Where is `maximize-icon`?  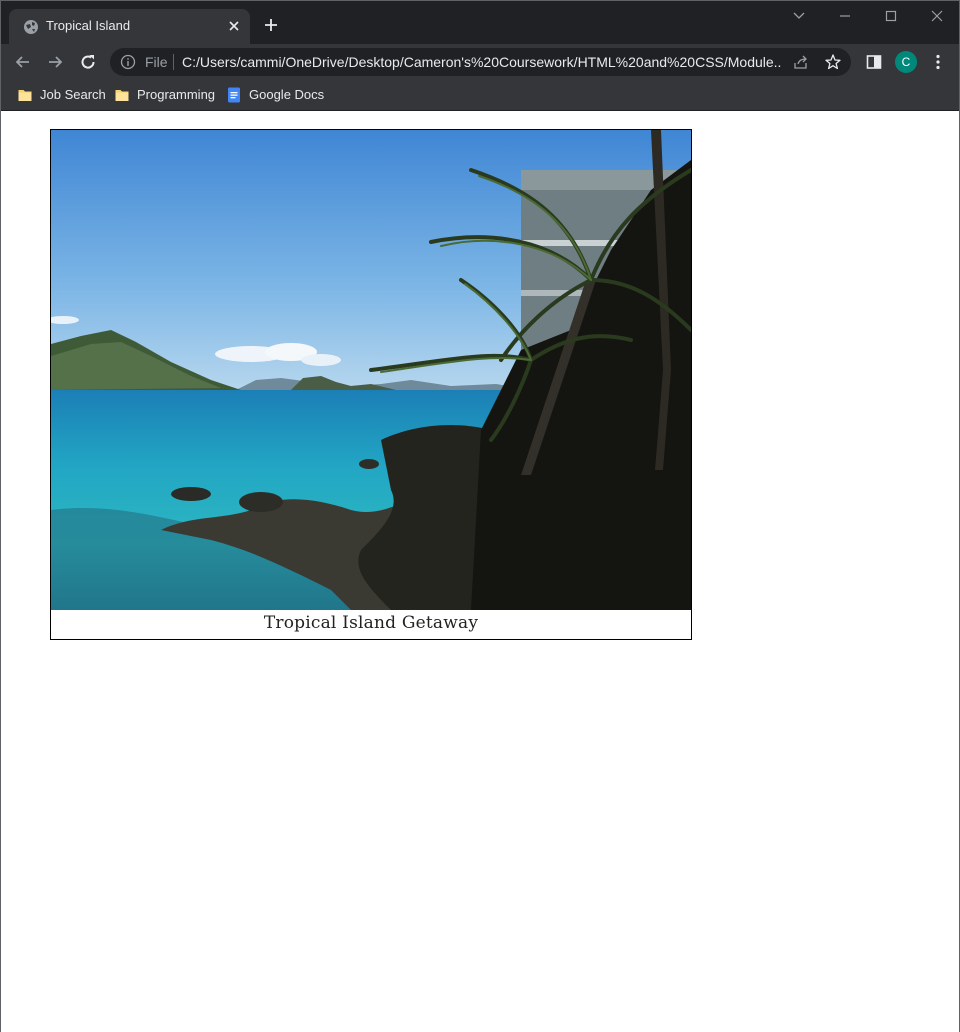 maximize-icon is located at coordinates (891, 16).